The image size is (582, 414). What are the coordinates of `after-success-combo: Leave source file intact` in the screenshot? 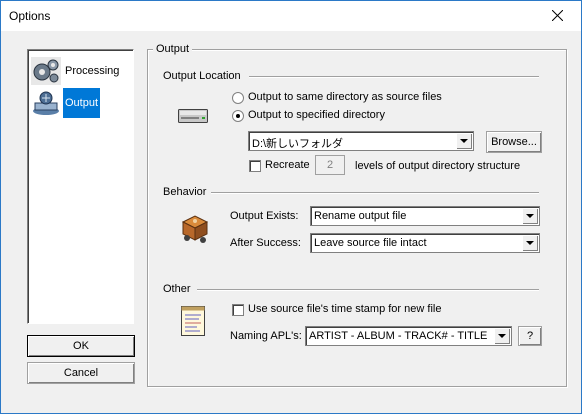 It's located at (425, 243).